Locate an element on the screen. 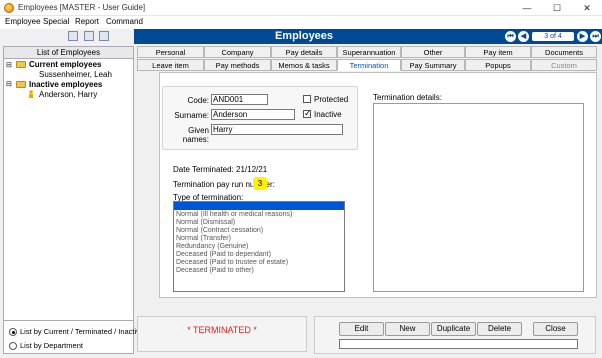  terminated-status: * TERMINATED * is located at coordinates (222, 330).